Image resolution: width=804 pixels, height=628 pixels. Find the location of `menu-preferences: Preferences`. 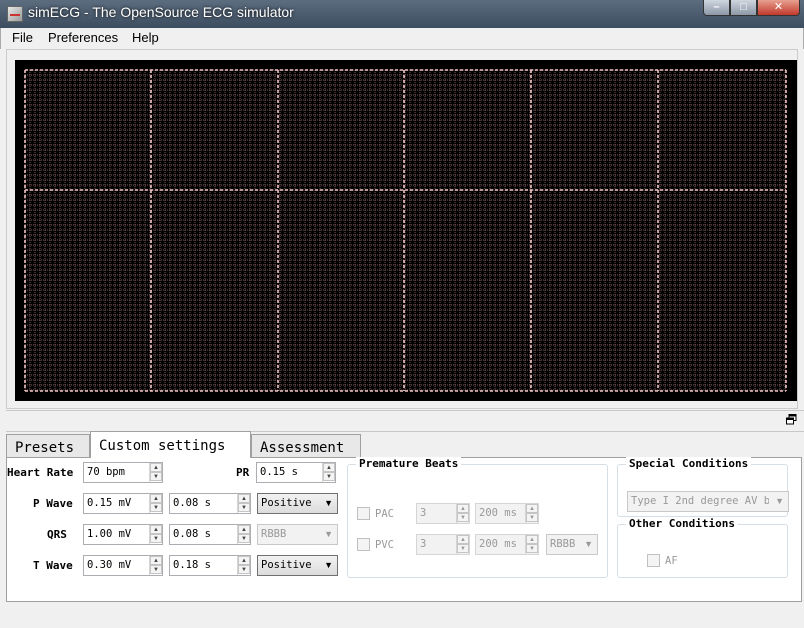

menu-preferences: Preferences is located at coordinates (83, 37).